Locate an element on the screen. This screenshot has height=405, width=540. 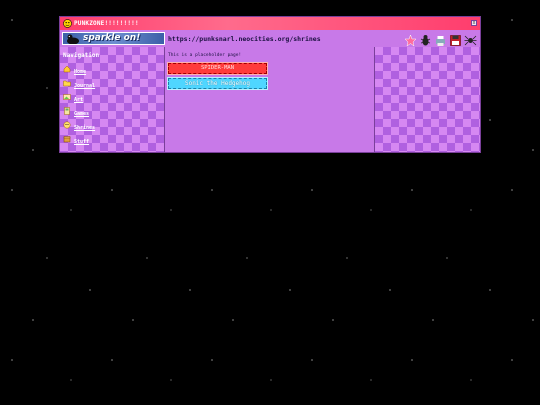
nav-link-journal: Journal is located at coordinates (84, 86).